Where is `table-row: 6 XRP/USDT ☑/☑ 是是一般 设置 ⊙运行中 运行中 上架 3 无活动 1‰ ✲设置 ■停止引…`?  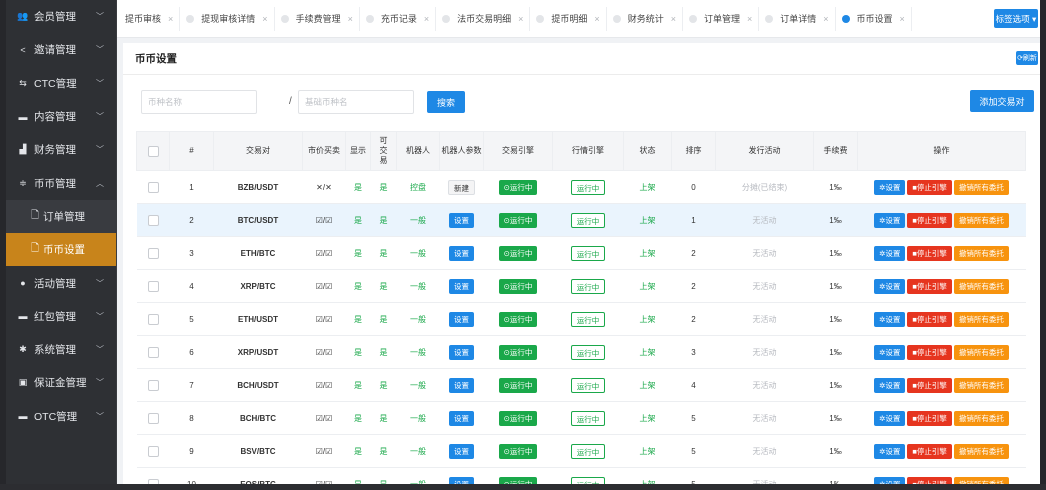 table-row: 6 XRP/USDT ☑/☑ 是是一般 设置 ⊙运行中 运行中 上架 3 无活动 1‰ ✲设置 ■停止引… is located at coordinates (581, 352).